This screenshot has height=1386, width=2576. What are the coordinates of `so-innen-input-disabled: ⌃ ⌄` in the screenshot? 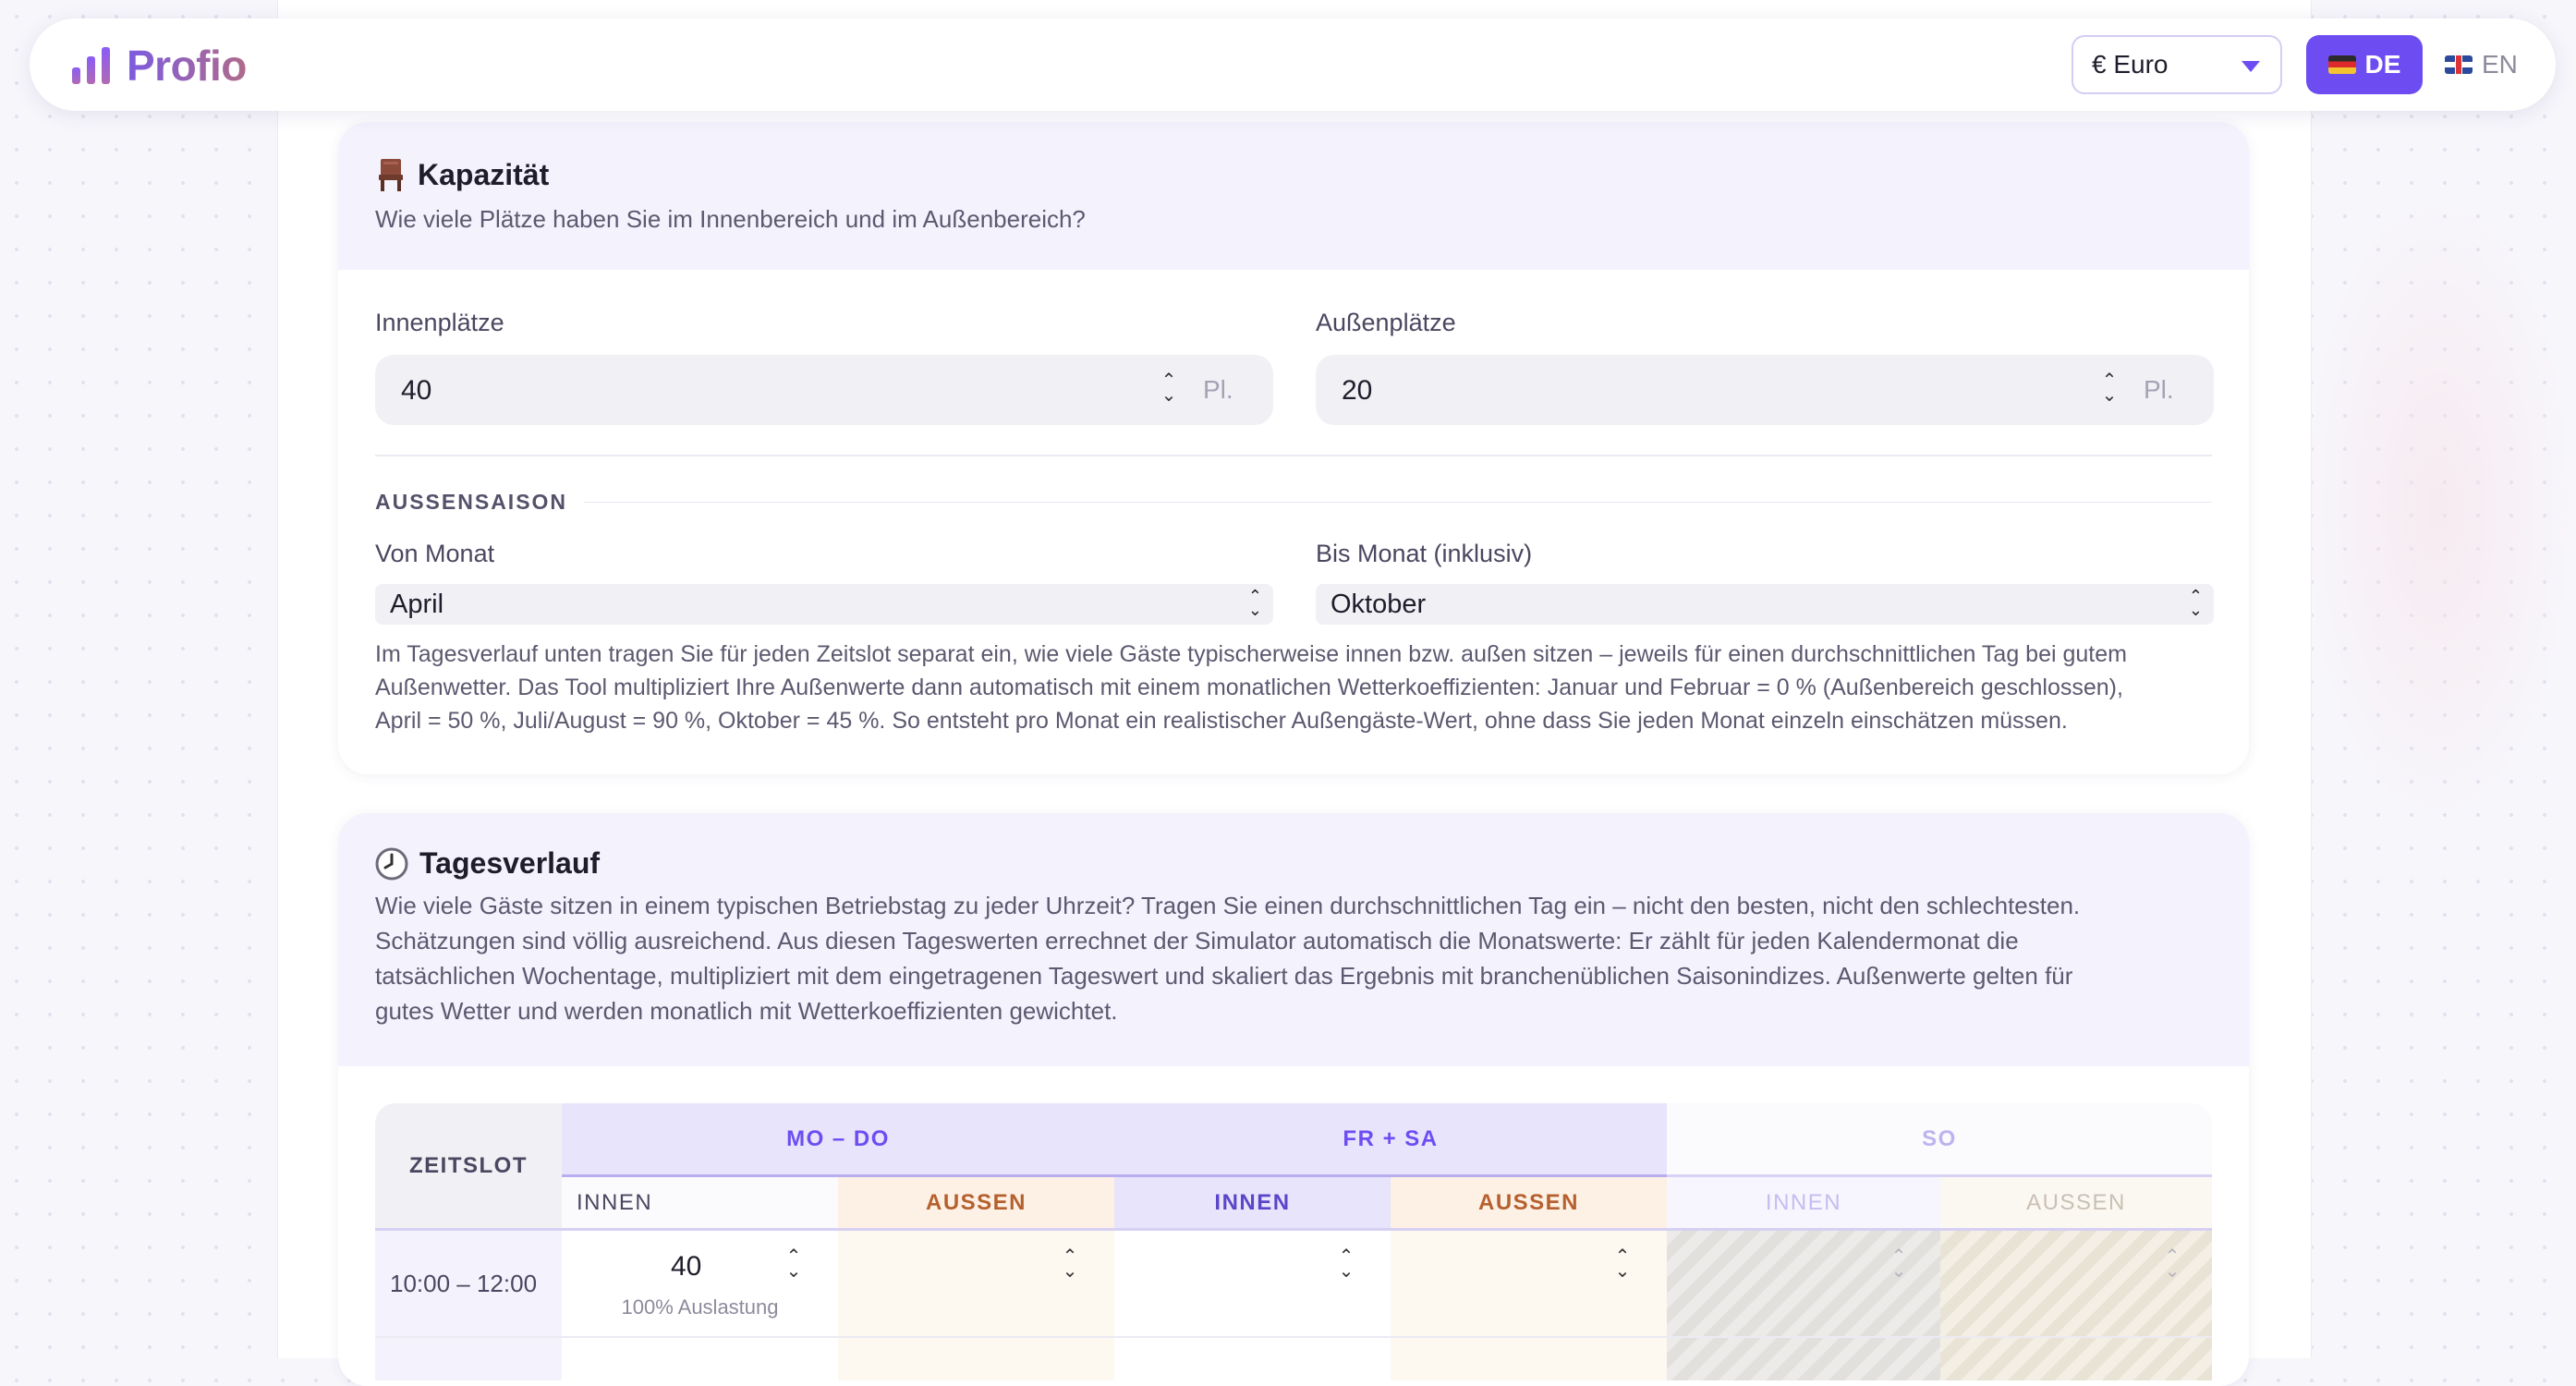 It's located at (1803, 1284).